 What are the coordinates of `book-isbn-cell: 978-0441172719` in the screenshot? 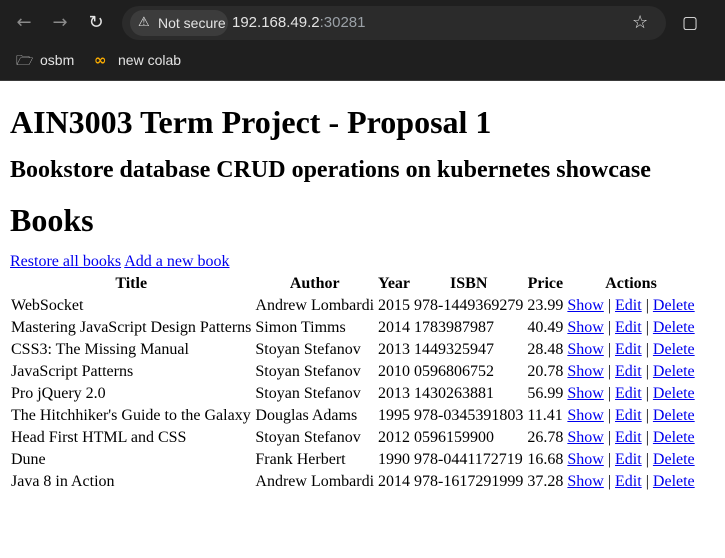 It's located at (468, 459).